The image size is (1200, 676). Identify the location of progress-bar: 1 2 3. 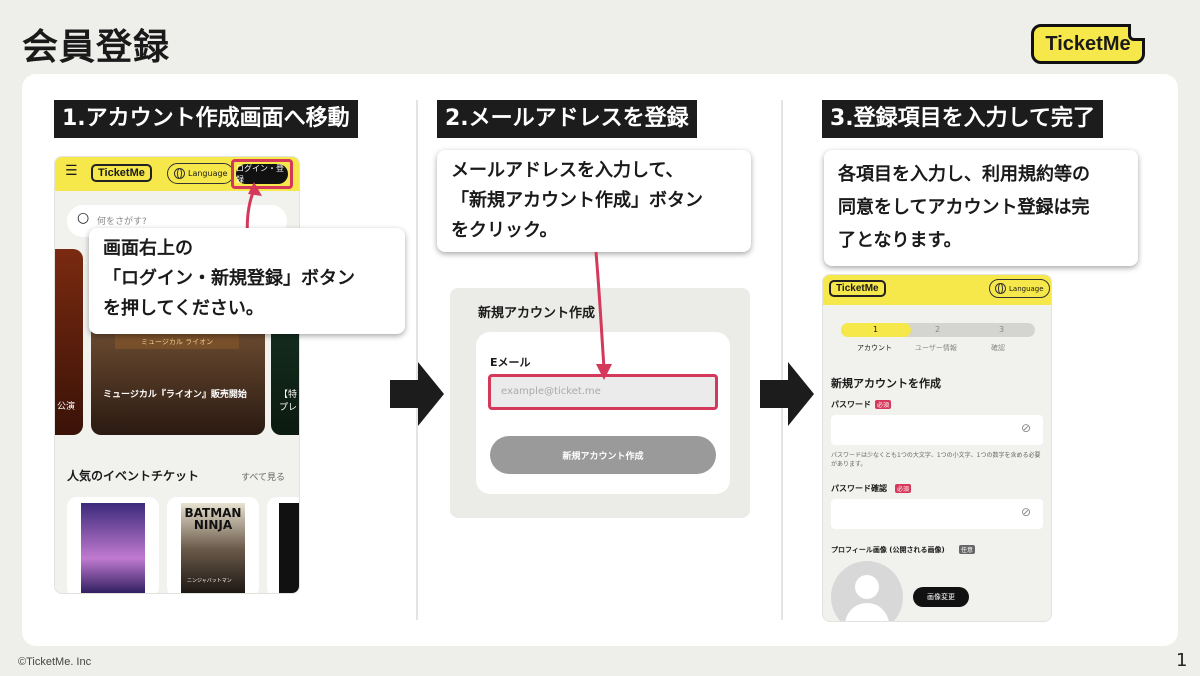
(938, 330).